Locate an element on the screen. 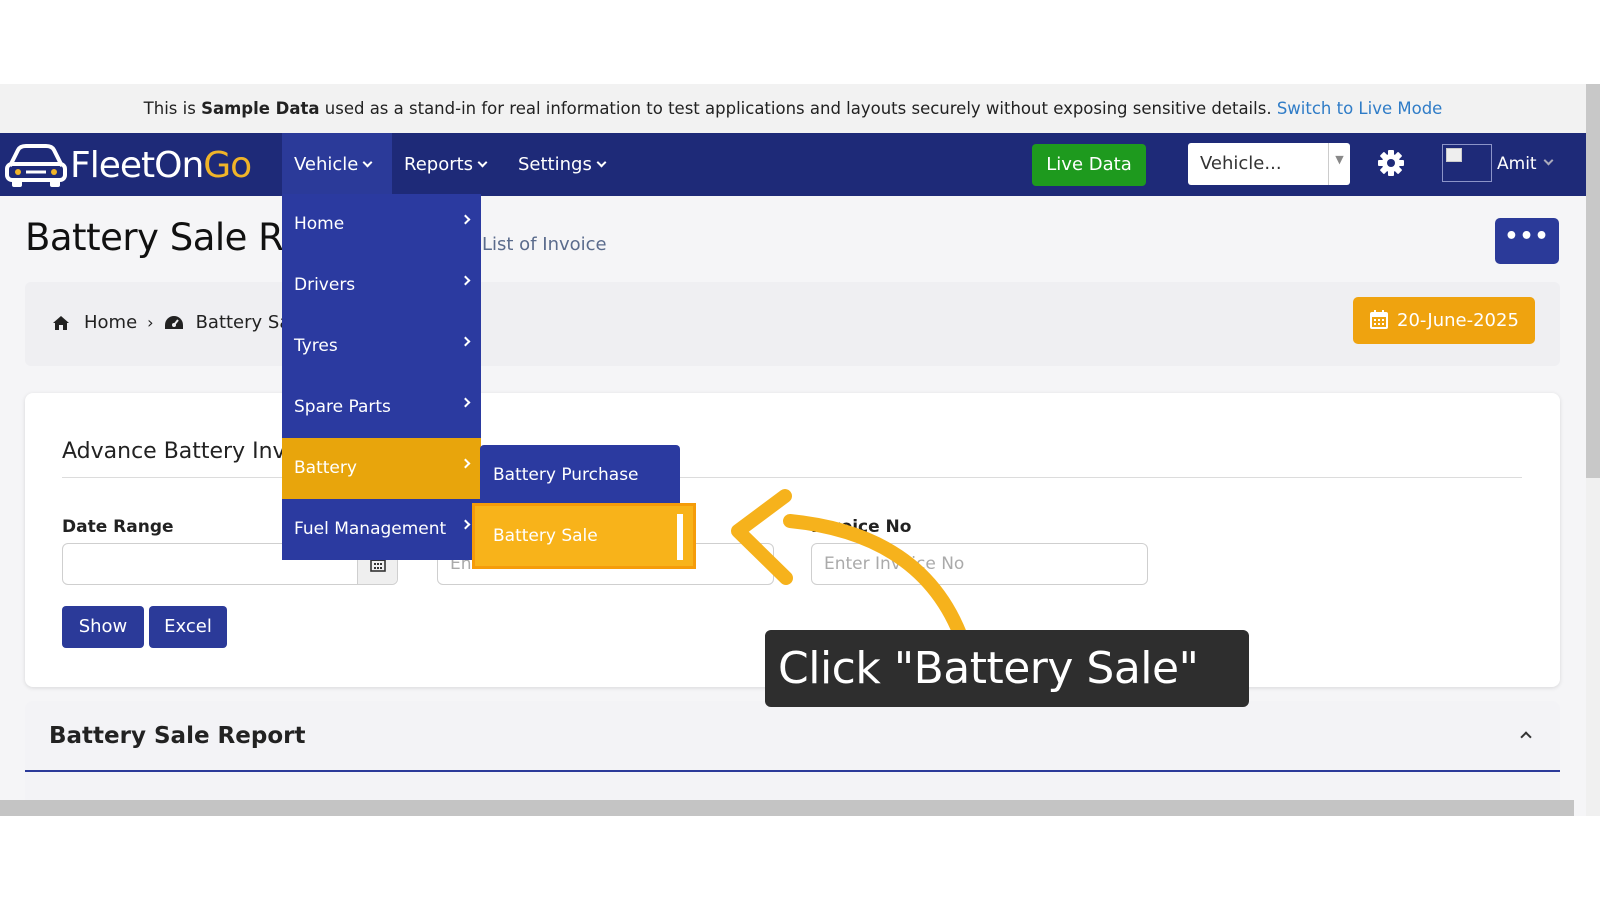 The image size is (1600, 900). vertical-scrollbar-thumb is located at coordinates (1593, 281).